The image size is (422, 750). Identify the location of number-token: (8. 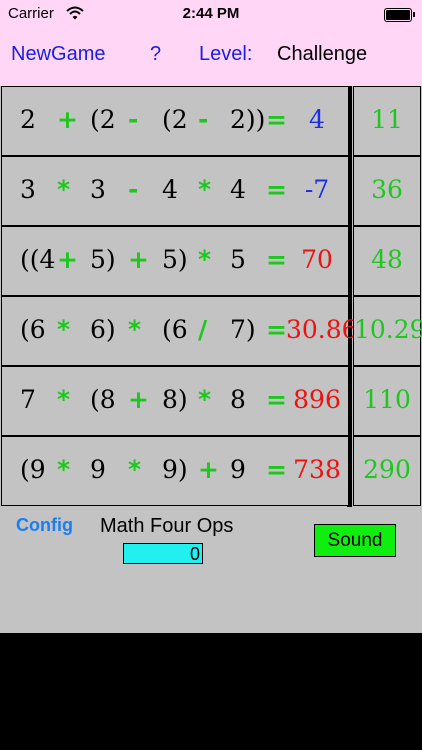
(103, 400).